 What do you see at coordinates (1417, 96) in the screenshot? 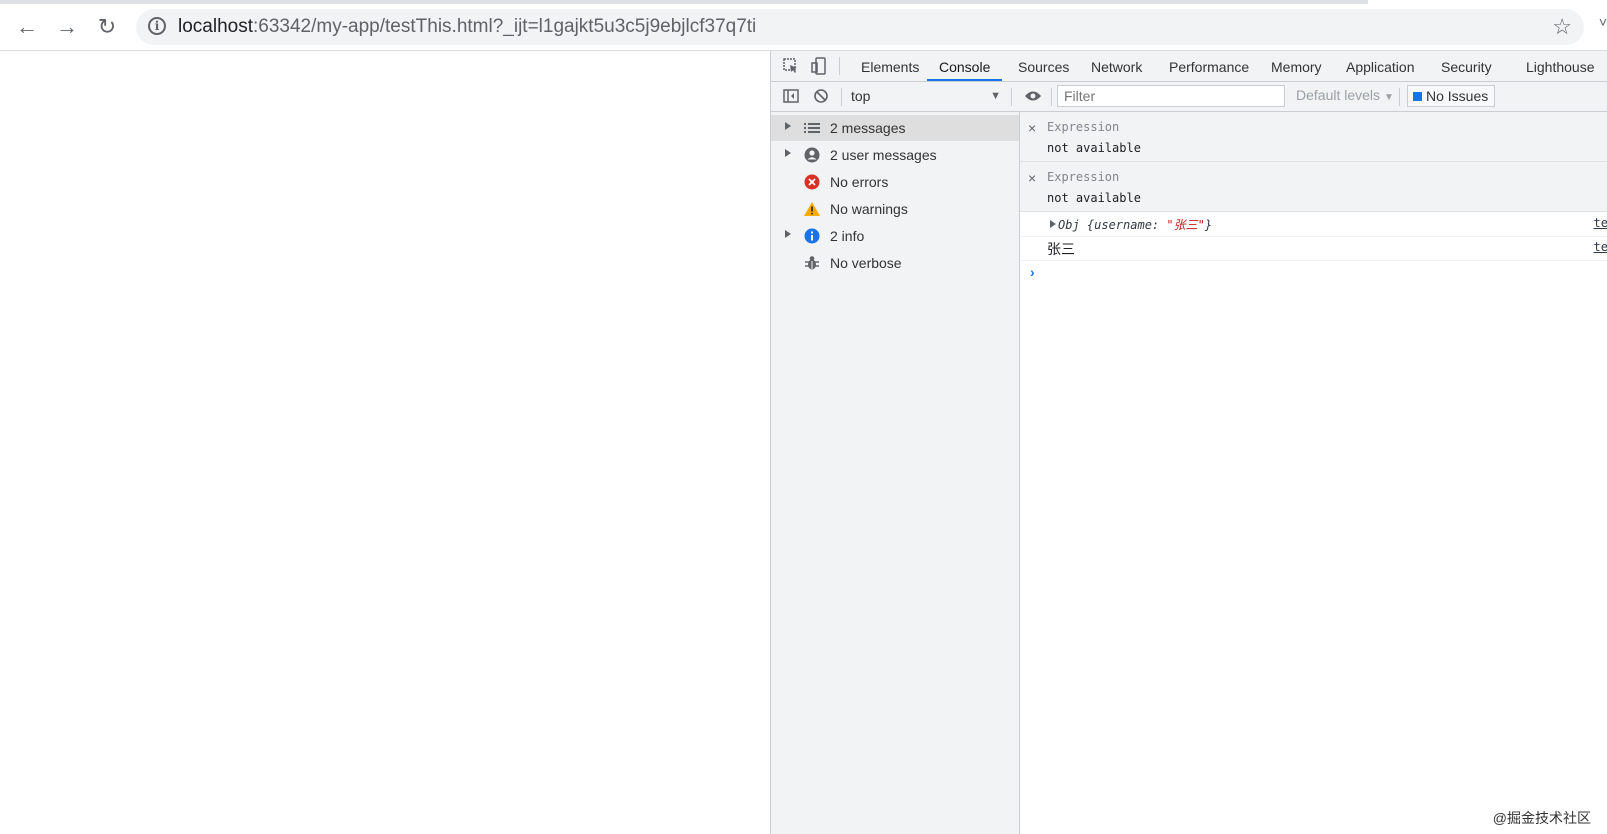
I see `flag-icon` at bounding box center [1417, 96].